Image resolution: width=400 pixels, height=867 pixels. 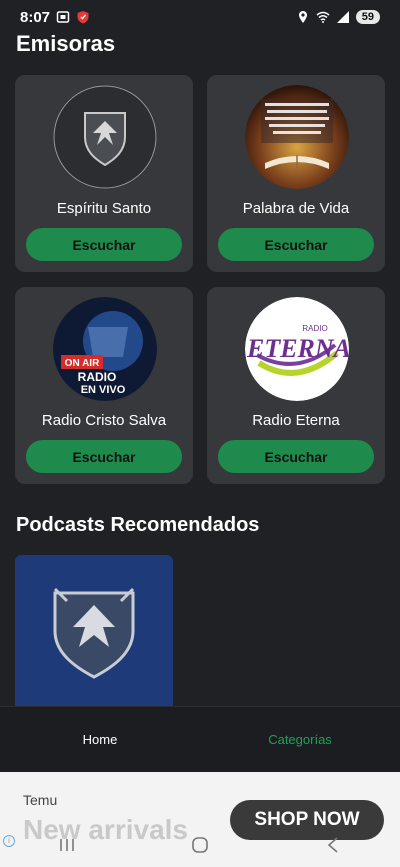 I want to click on back-icon, so click(x=333, y=845).